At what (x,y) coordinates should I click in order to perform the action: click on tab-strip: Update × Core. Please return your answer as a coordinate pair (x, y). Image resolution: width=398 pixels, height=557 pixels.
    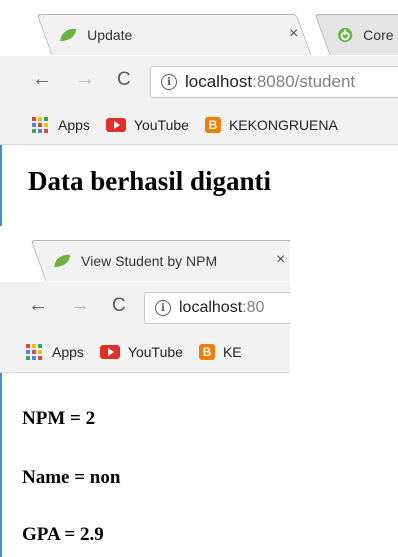
    Looking at the image, I should click on (199, 28).